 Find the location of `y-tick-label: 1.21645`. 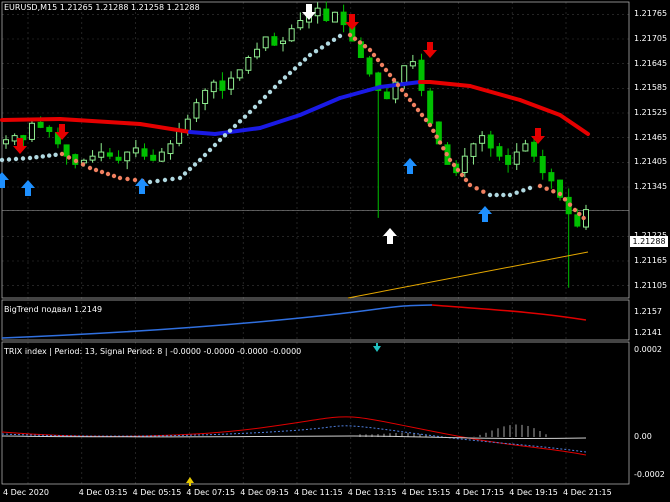

y-tick-label: 1.21645 is located at coordinates (651, 63).